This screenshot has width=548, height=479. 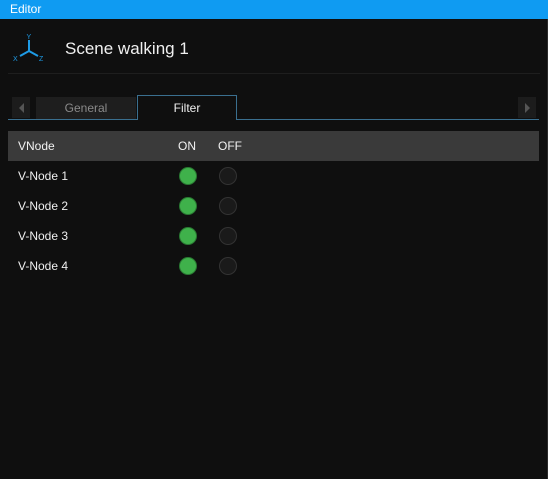 I want to click on chevron-left-icon, so click(x=21, y=107).